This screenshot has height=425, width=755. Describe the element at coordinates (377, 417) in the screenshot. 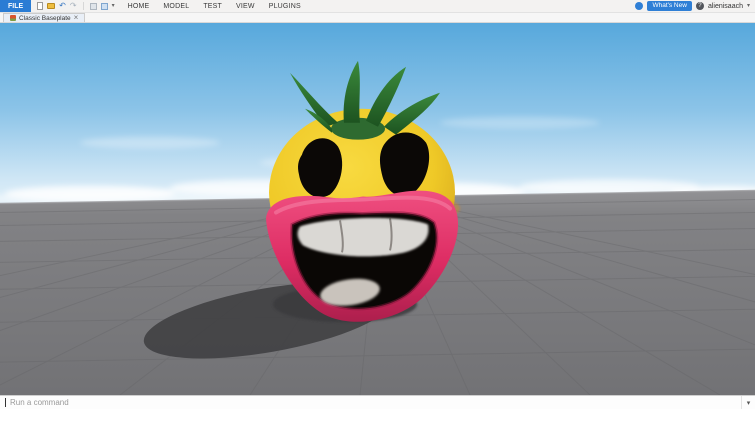

I see `bottom-spacer` at that location.